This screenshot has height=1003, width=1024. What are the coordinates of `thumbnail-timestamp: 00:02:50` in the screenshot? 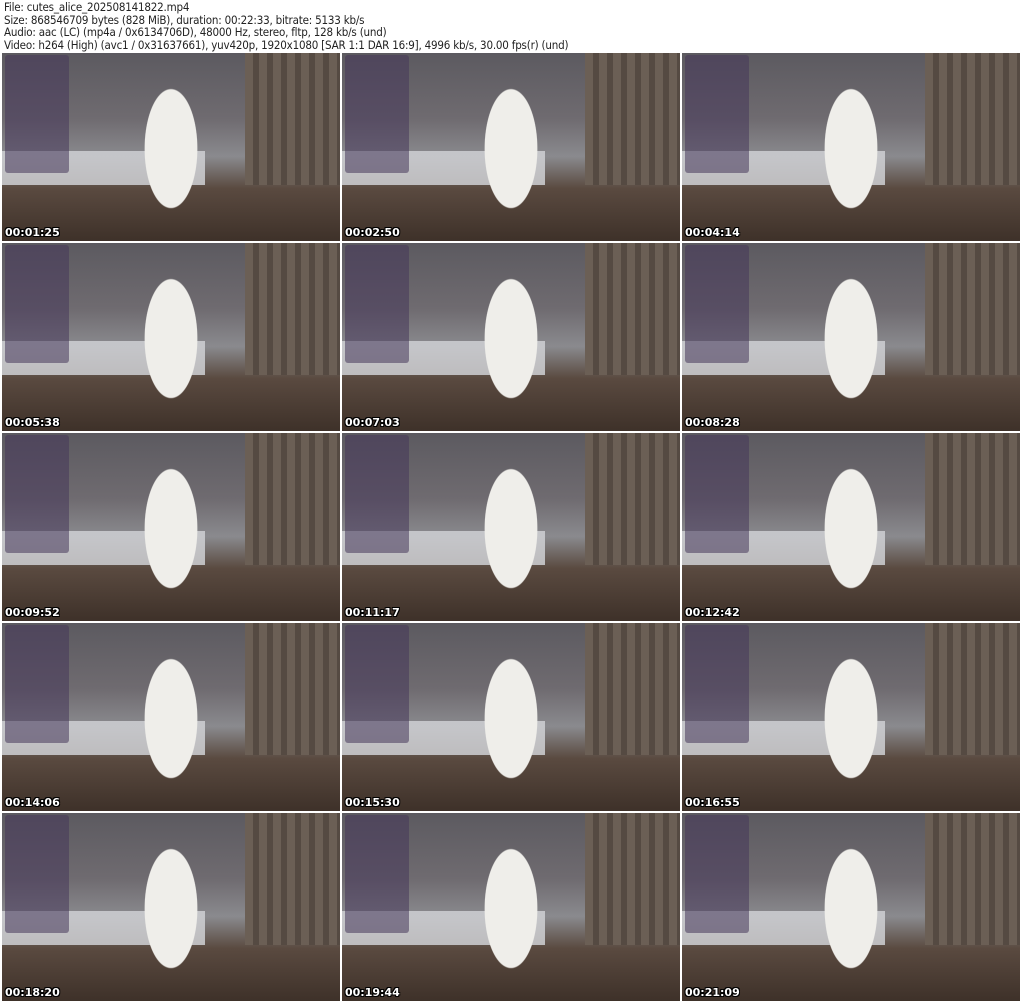 It's located at (372, 232).